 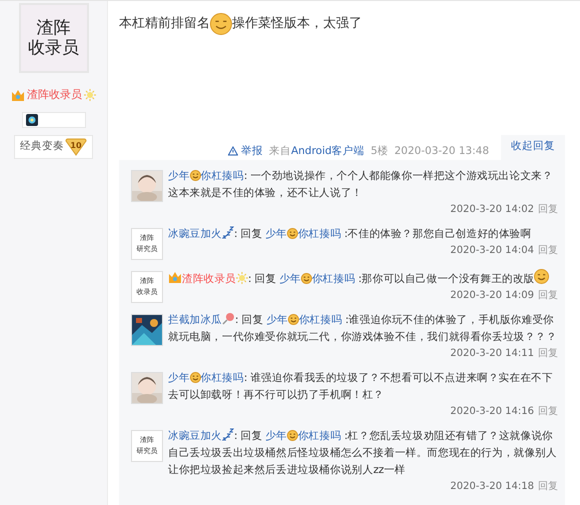 I want to click on reply-time: 2020-3-20 14:09, so click(x=492, y=295).